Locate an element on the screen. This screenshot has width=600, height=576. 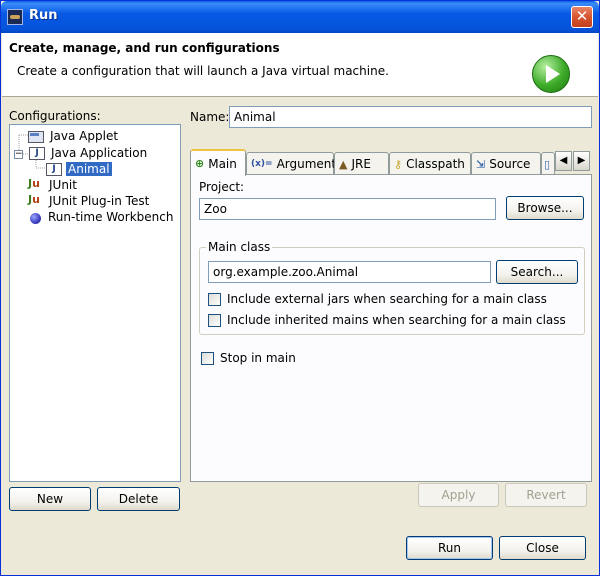
new-button: New is located at coordinates (50, 499).